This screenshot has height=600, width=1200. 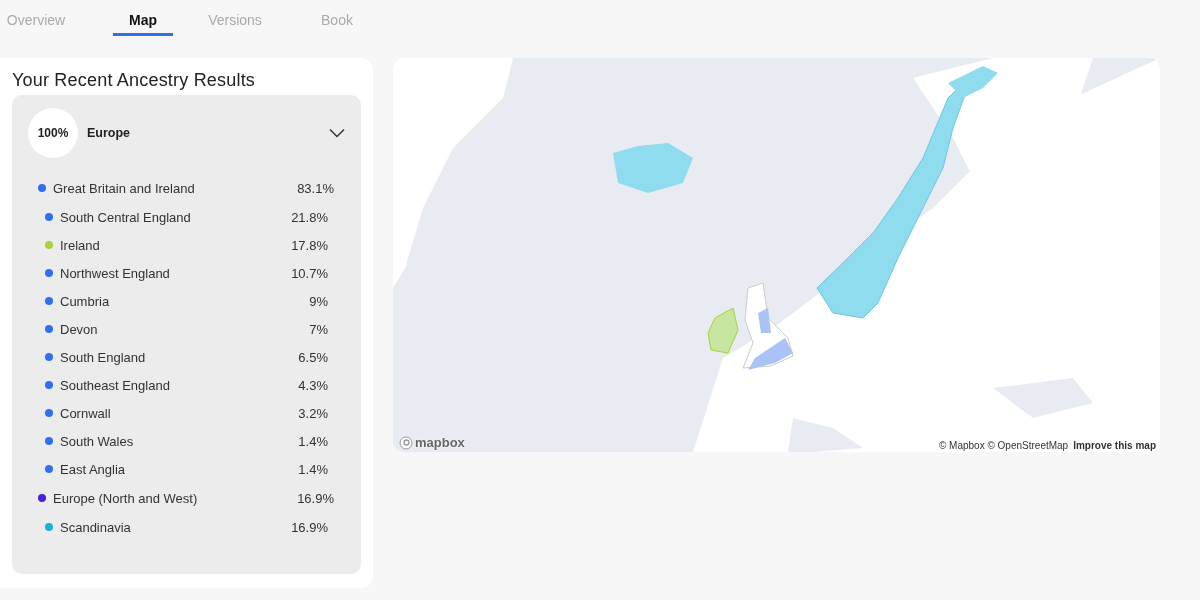 I want to click on subregion-name: East Anglia, so click(x=93, y=469).